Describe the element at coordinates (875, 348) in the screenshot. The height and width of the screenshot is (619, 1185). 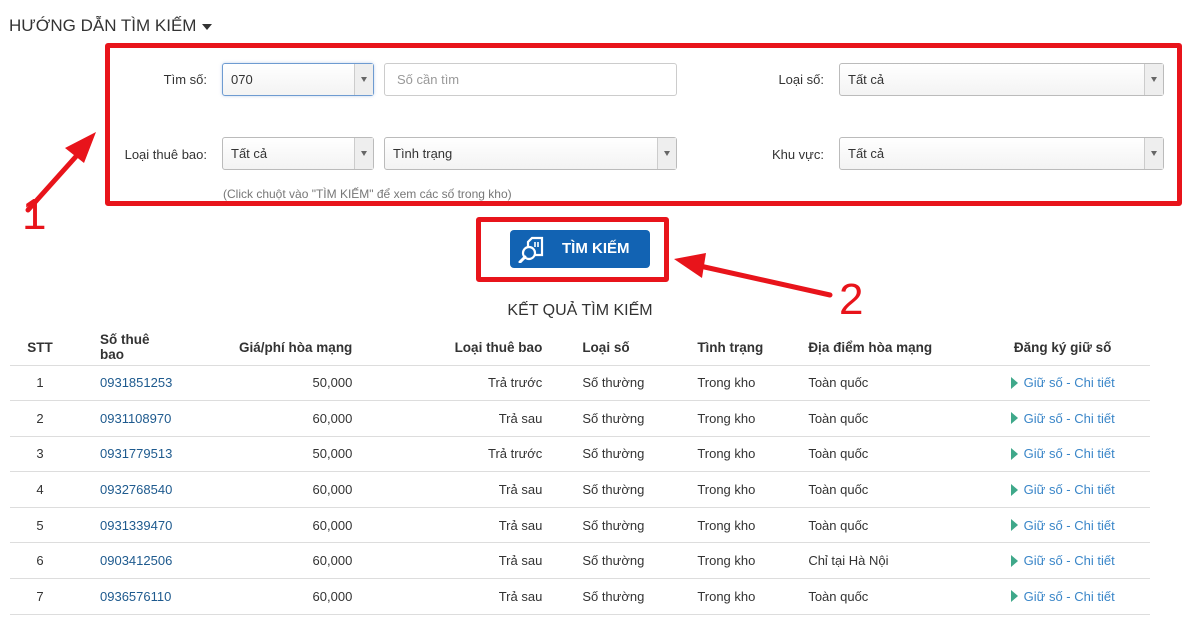
I see `header-dia-diem: Địa điểm hòa mạng` at that location.